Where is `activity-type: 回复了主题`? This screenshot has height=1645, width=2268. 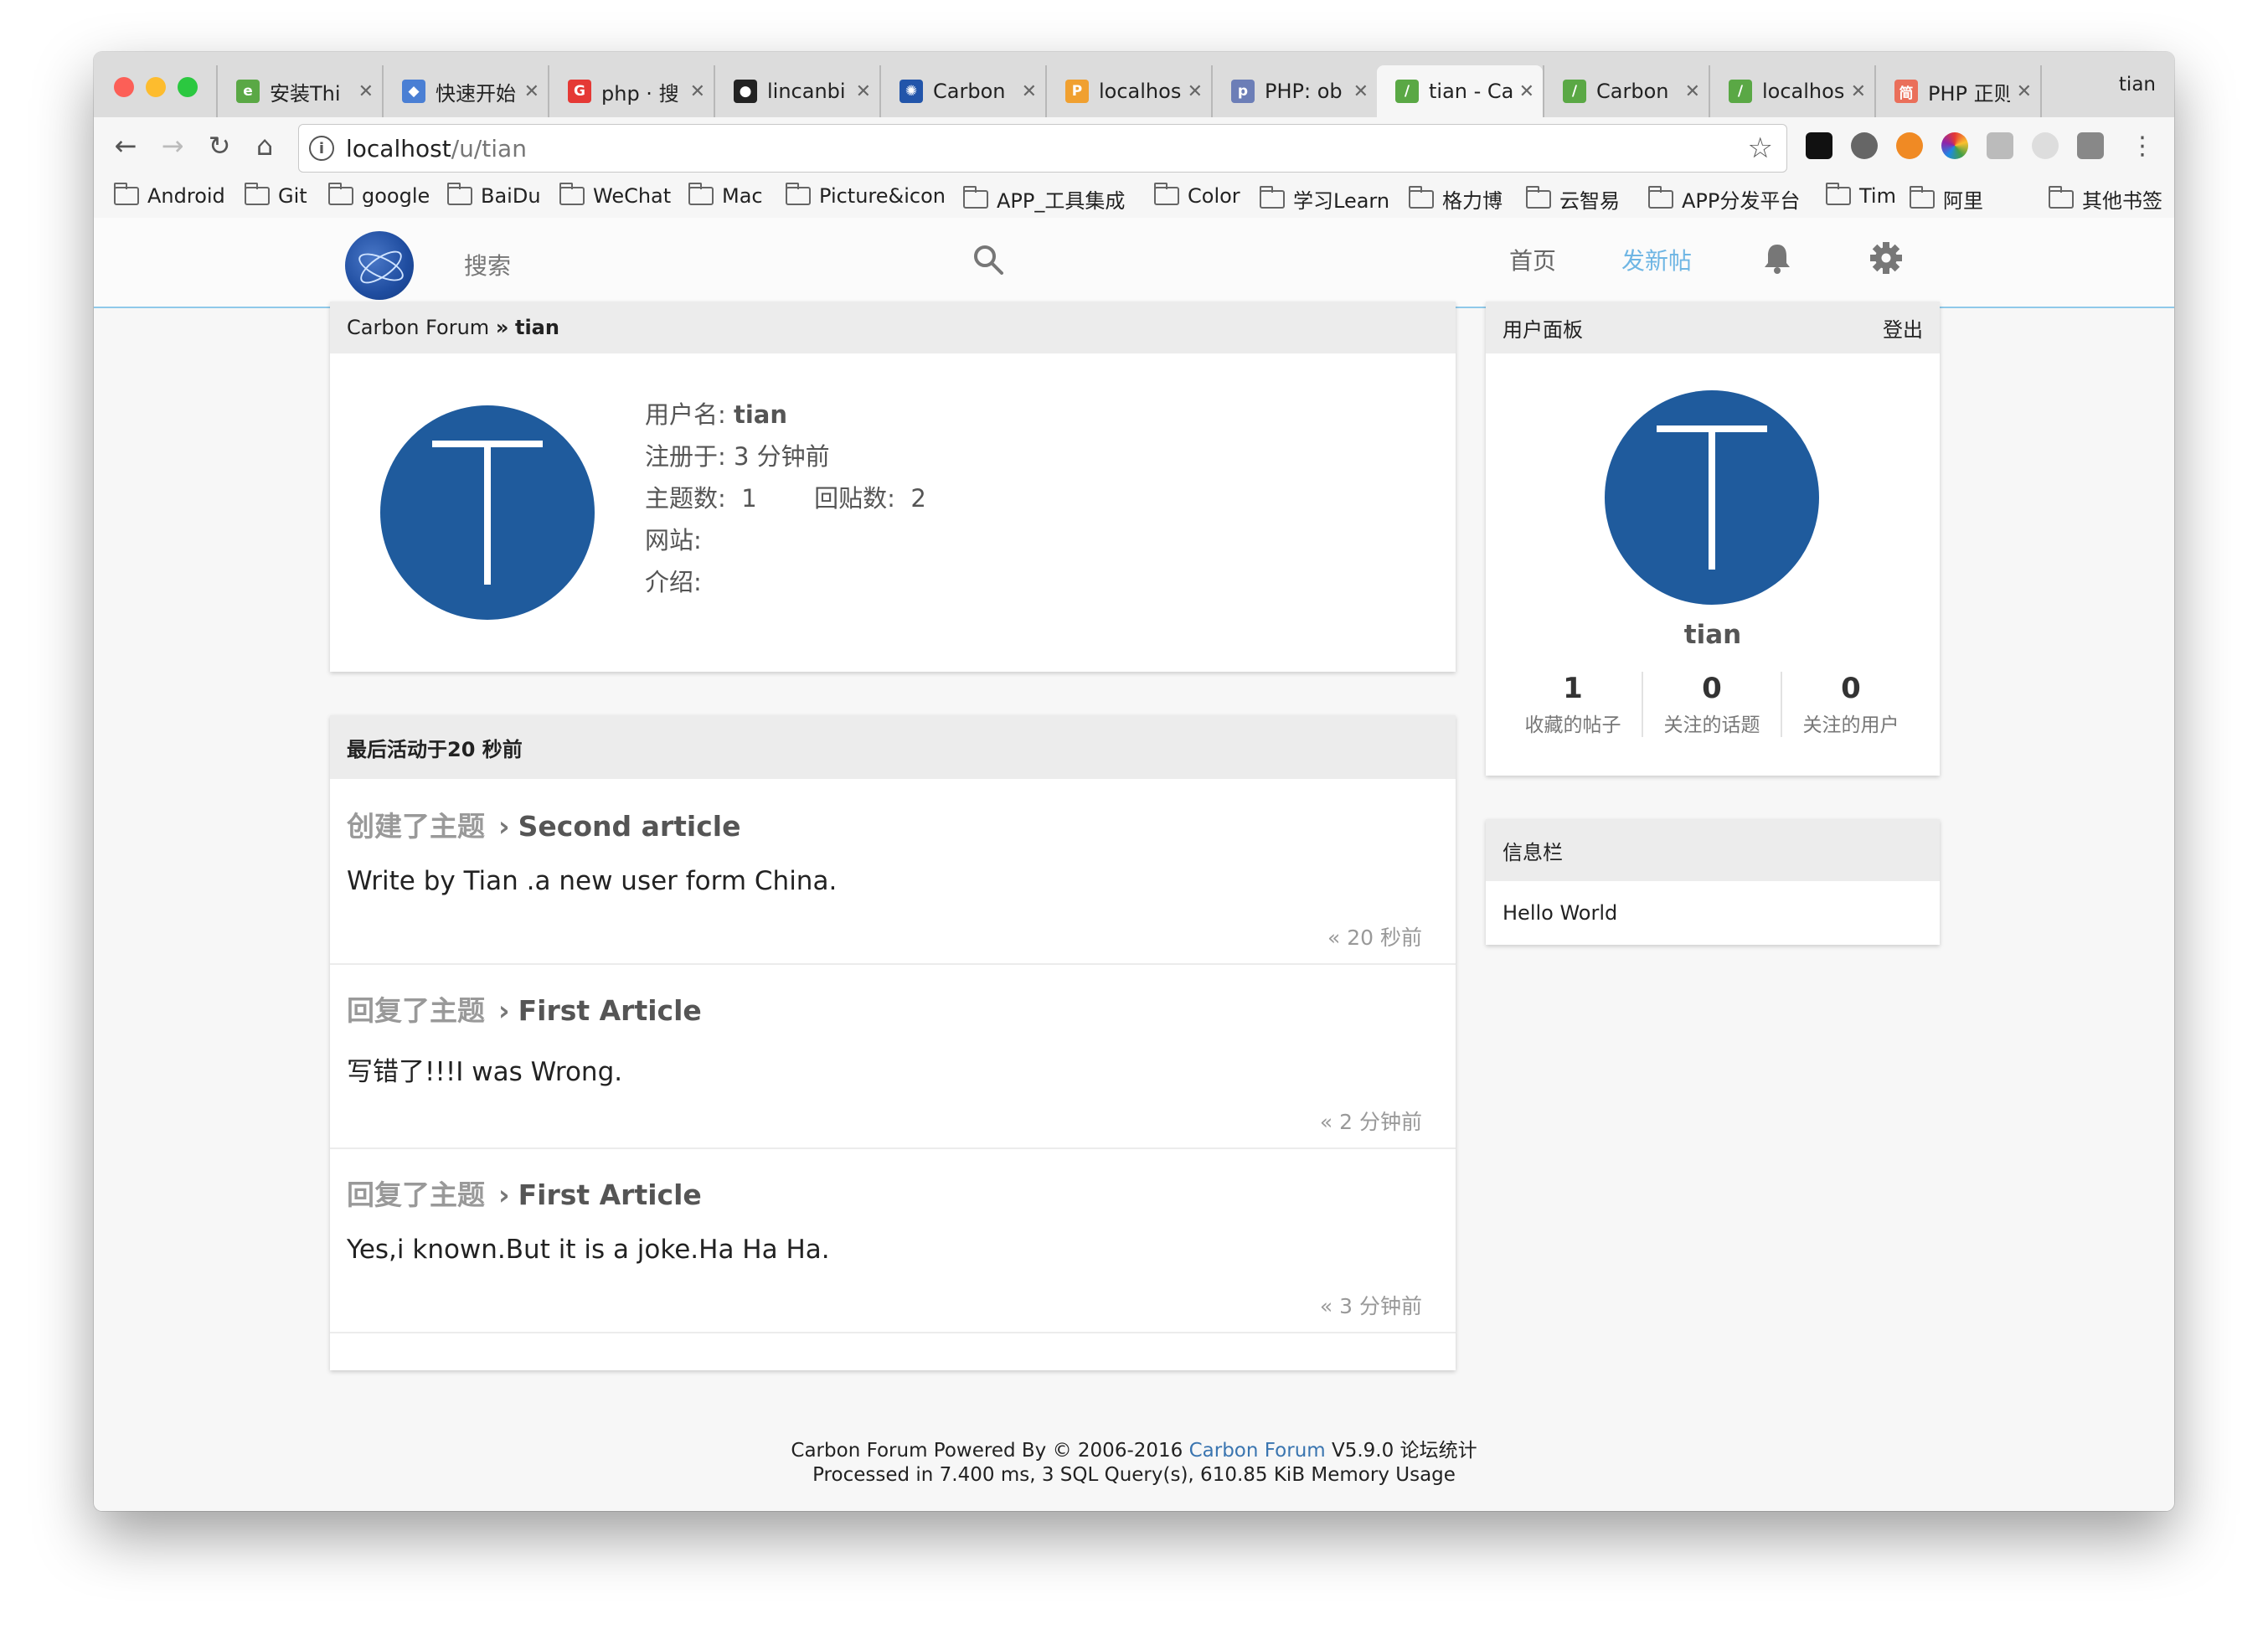 activity-type: 回复了主题 is located at coordinates (416, 1194).